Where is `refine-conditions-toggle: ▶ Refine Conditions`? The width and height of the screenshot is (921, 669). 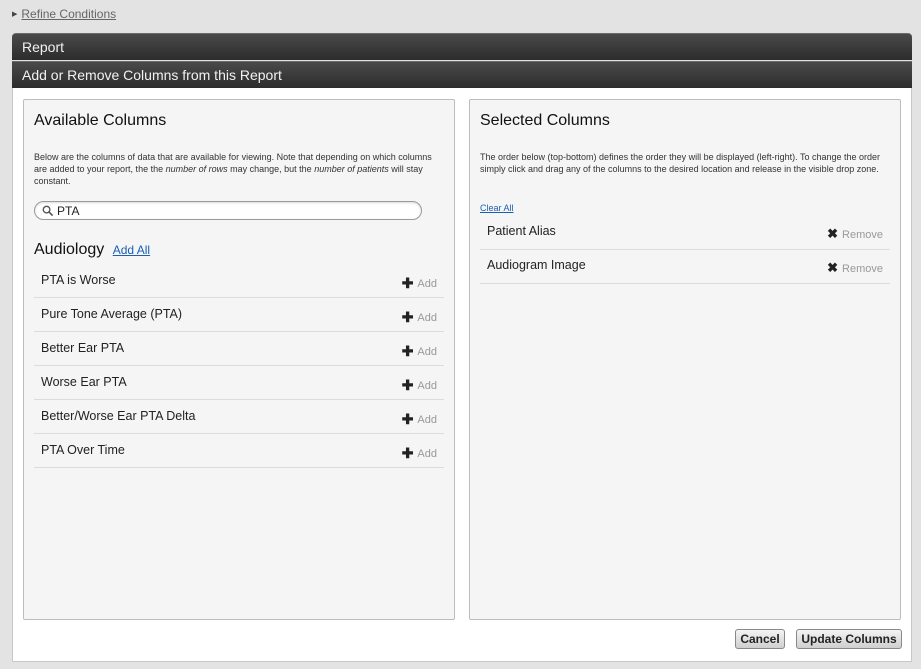
refine-conditions-toggle: ▶ Refine Conditions is located at coordinates (64, 14).